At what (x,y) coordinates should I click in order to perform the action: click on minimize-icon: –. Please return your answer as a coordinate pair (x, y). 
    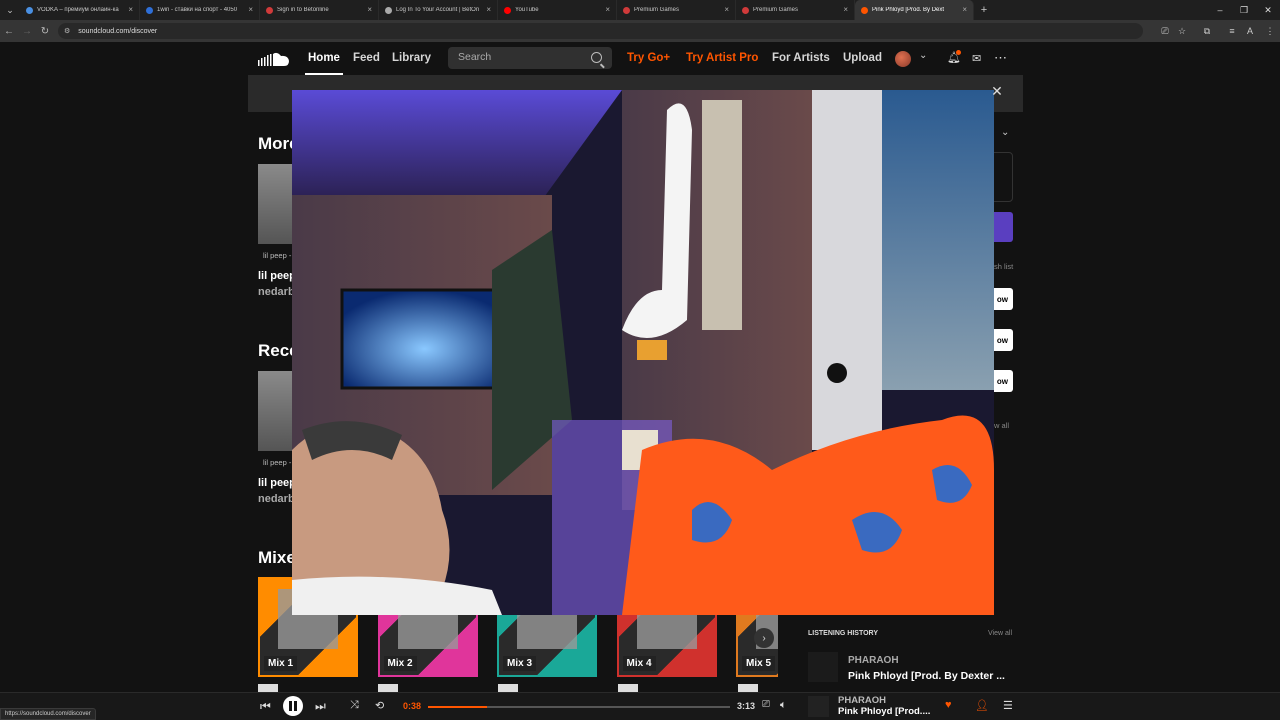
    Looking at the image, I should click on (1220, 10).